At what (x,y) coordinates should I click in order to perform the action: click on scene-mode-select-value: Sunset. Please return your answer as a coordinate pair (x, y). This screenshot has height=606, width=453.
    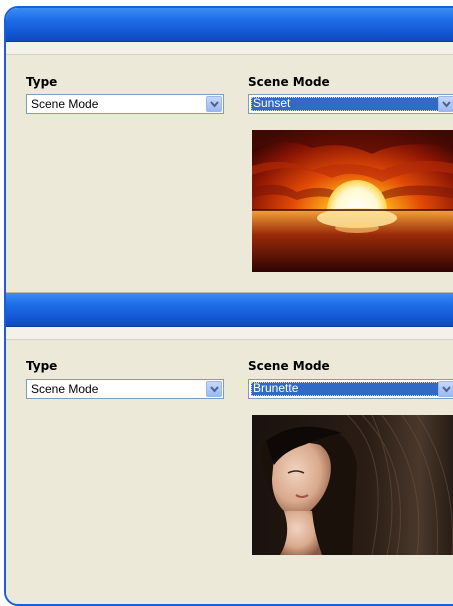
    Looking at the image, I should click on (272, 103).